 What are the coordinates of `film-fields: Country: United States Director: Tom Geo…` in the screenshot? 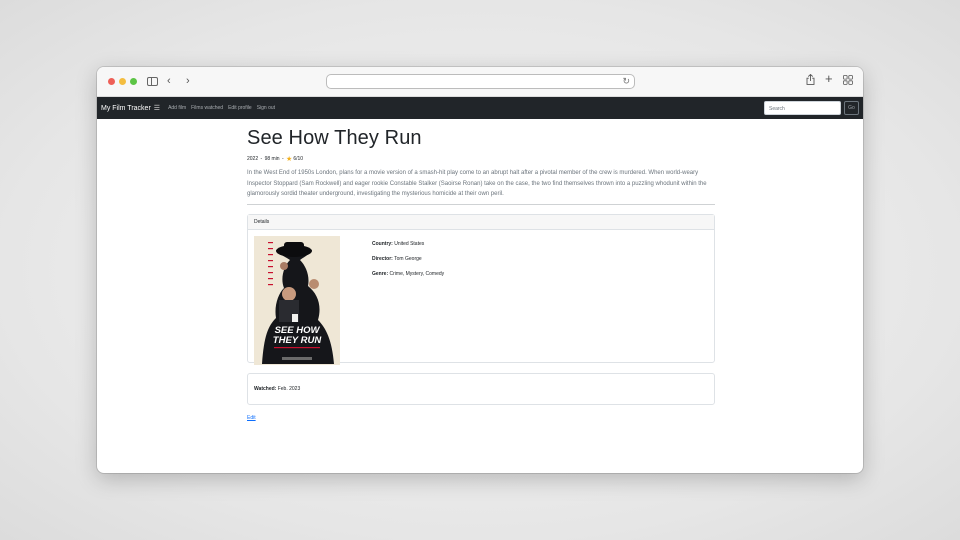 It's located at (408, 263).